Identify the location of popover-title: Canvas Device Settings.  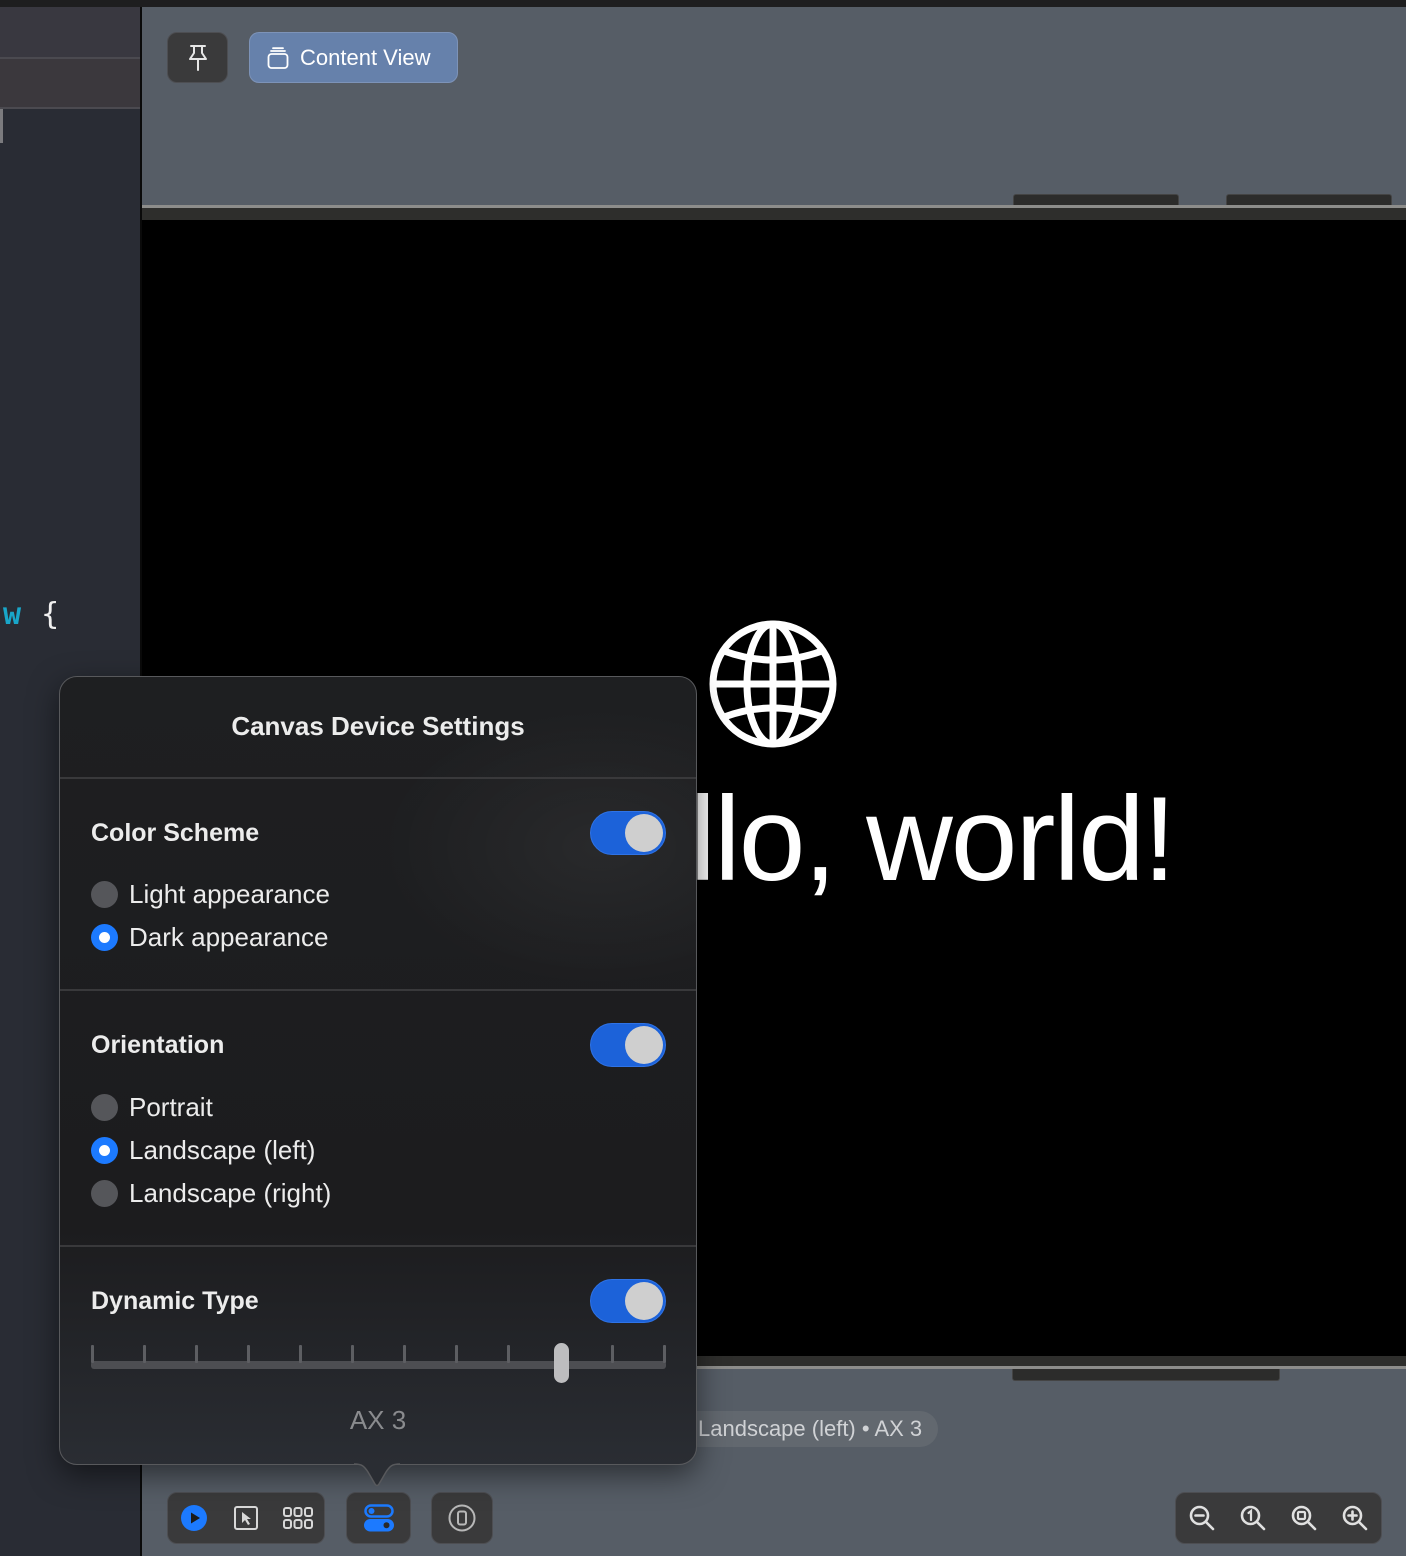
(378, 726).